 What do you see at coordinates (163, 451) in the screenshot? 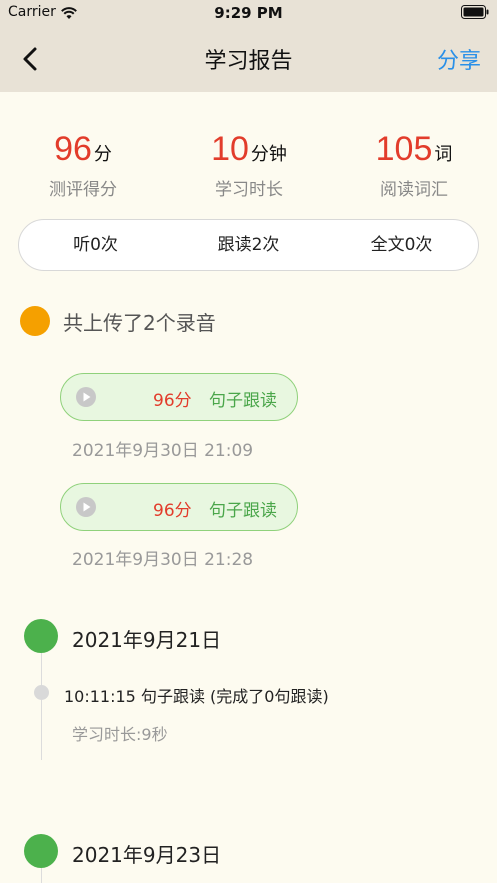
I see `recording-time: 2021年9月30日 21:09` at bounding box center [163, 451].